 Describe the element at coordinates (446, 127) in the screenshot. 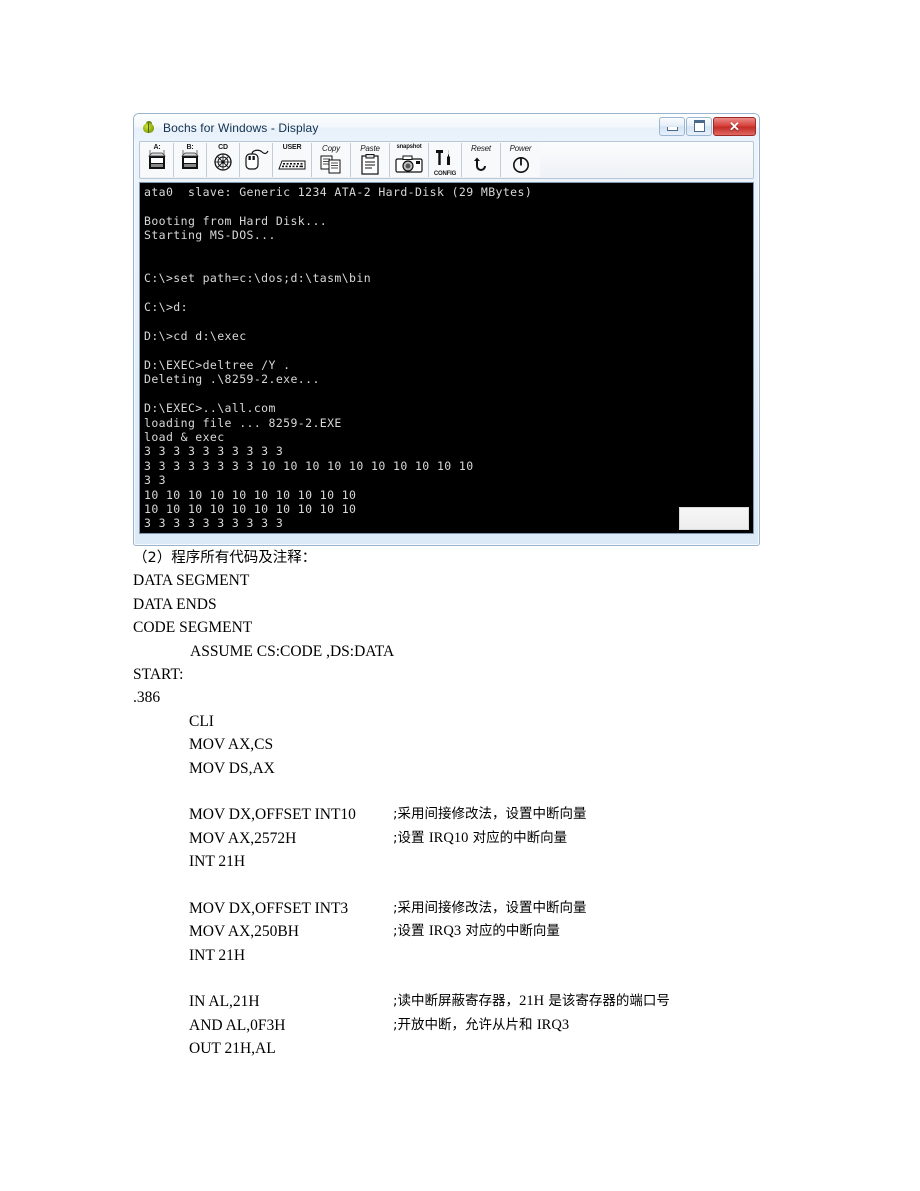

I see `window-titlebar: Bochs for Windows - Display ✕` at that location.